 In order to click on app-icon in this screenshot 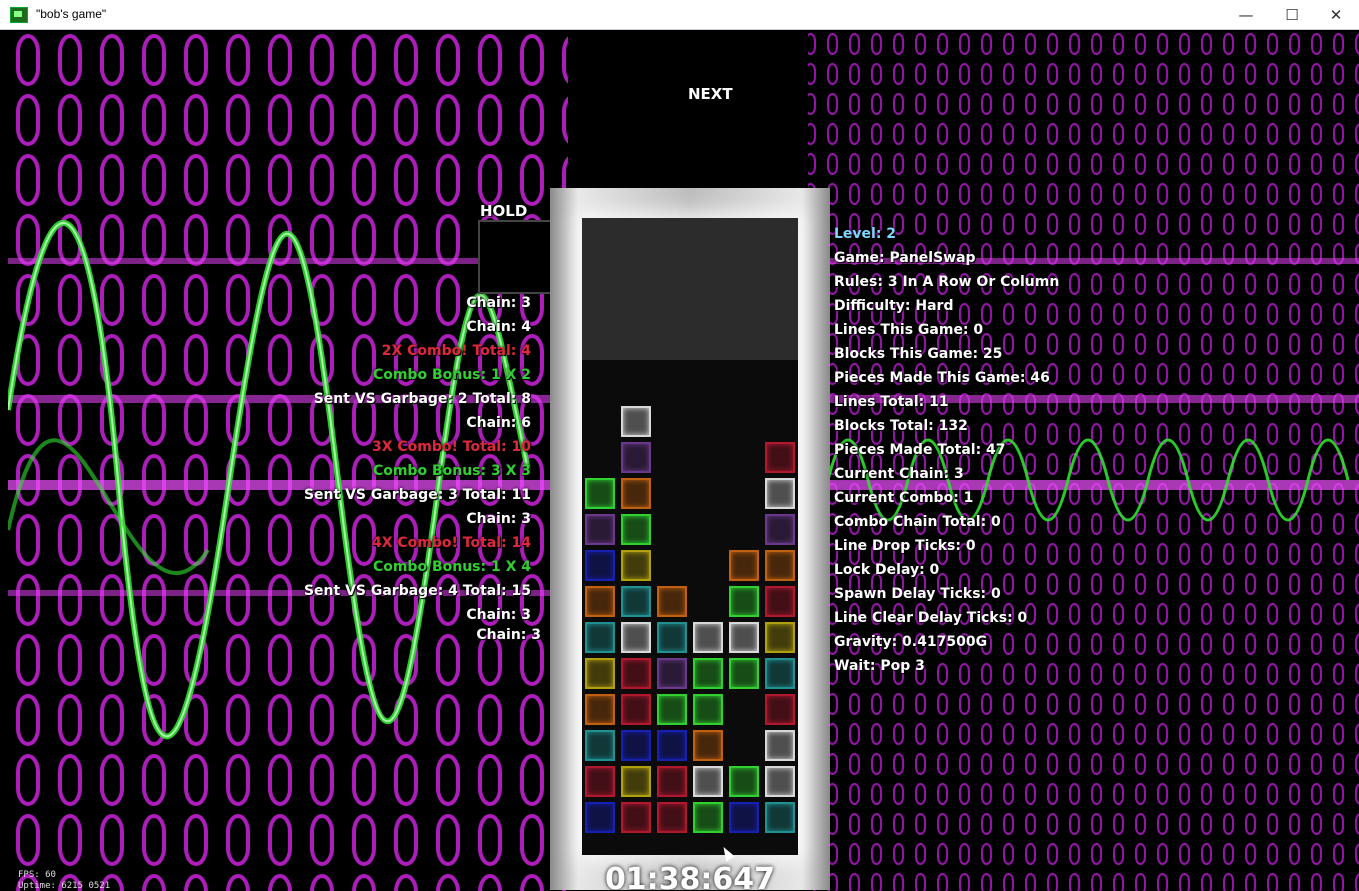, I will do `click(19, 15)`.